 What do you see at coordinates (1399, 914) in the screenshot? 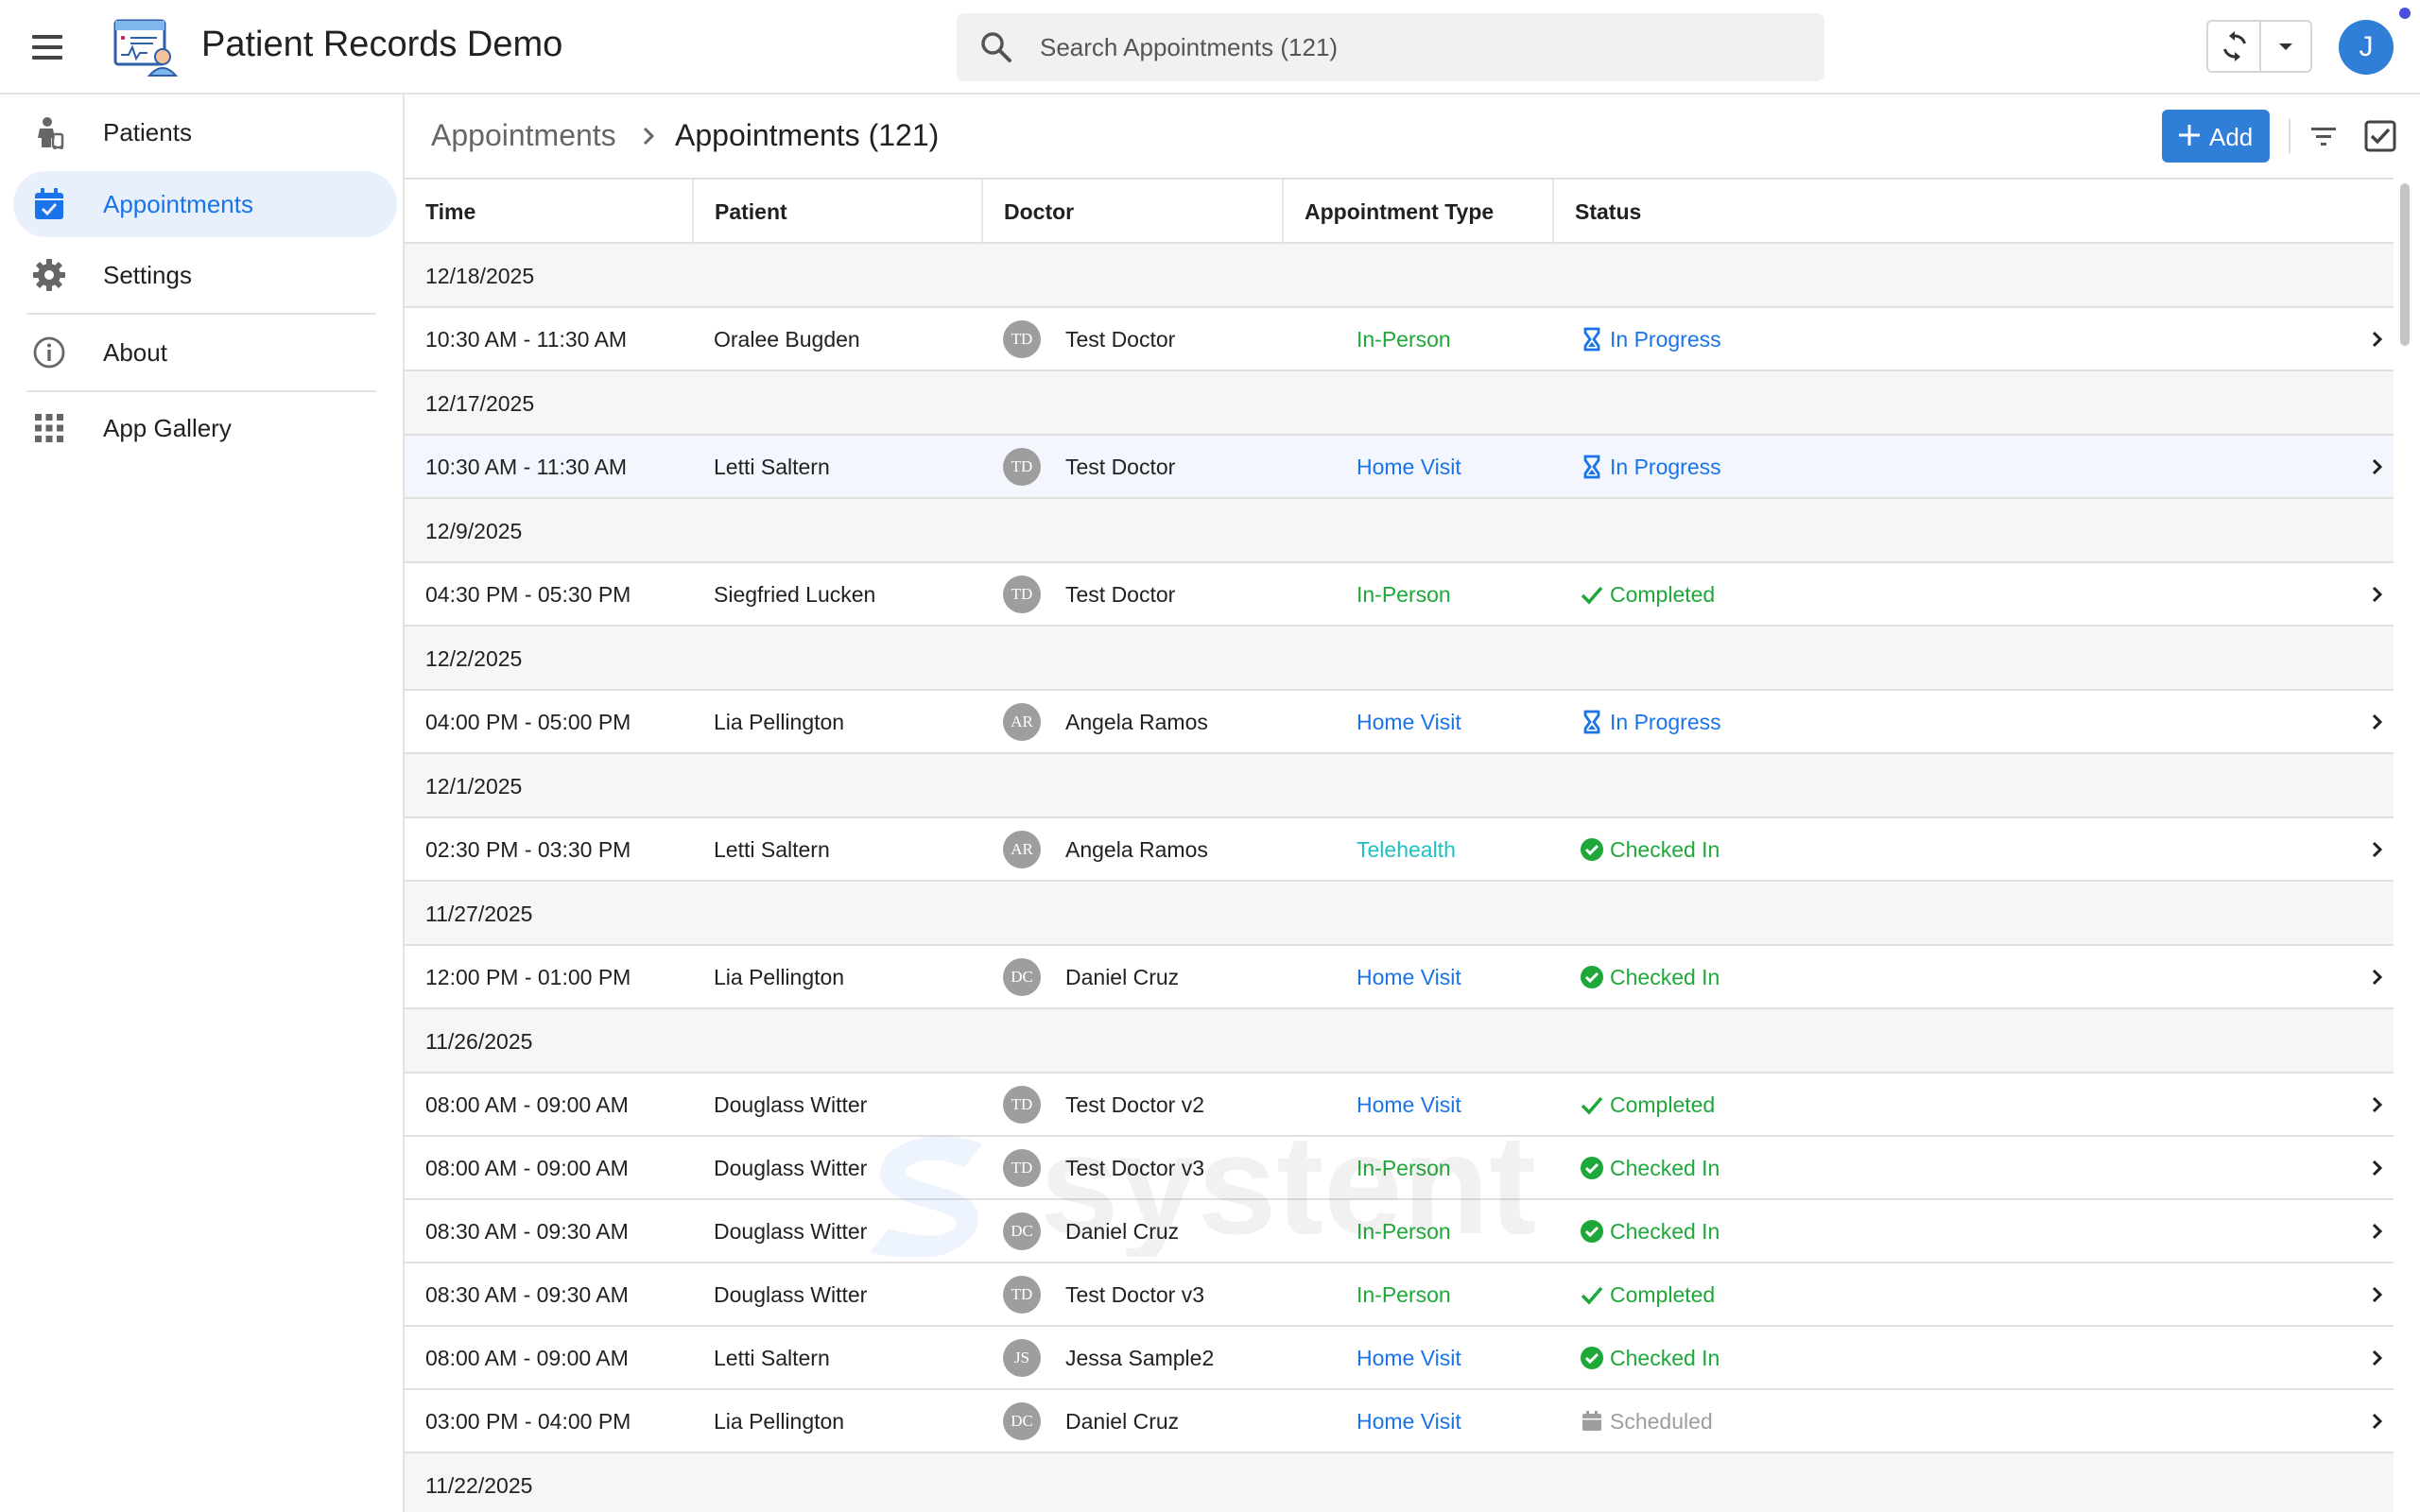
I see `date-group-header: 11/27/2025` at bounding box center [1399, 914].